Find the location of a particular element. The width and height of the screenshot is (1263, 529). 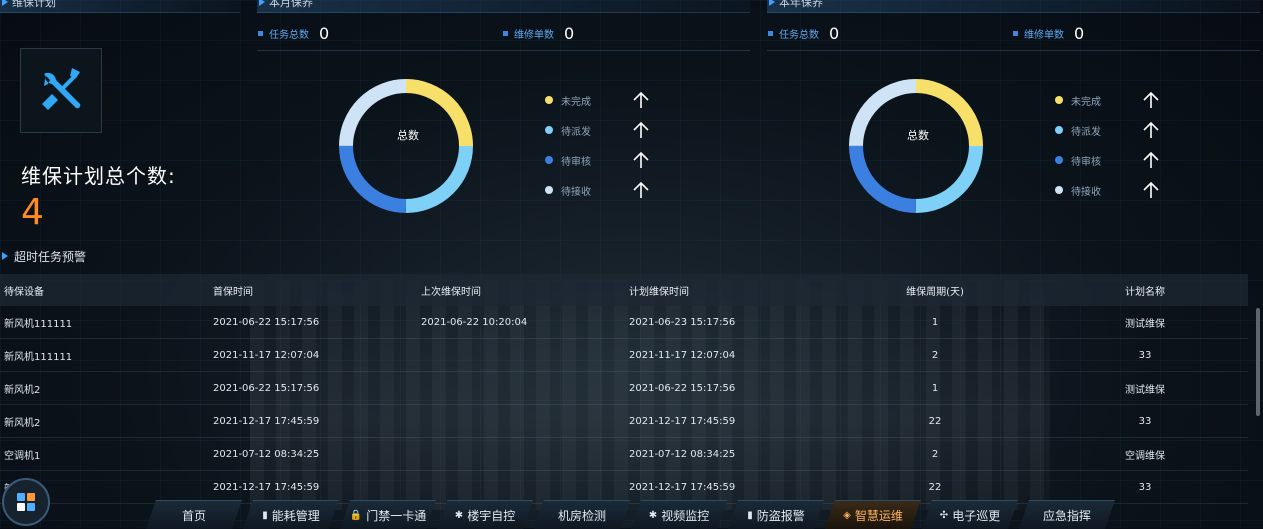

column-header: 待保设备 is located at coordinates (24, 292).